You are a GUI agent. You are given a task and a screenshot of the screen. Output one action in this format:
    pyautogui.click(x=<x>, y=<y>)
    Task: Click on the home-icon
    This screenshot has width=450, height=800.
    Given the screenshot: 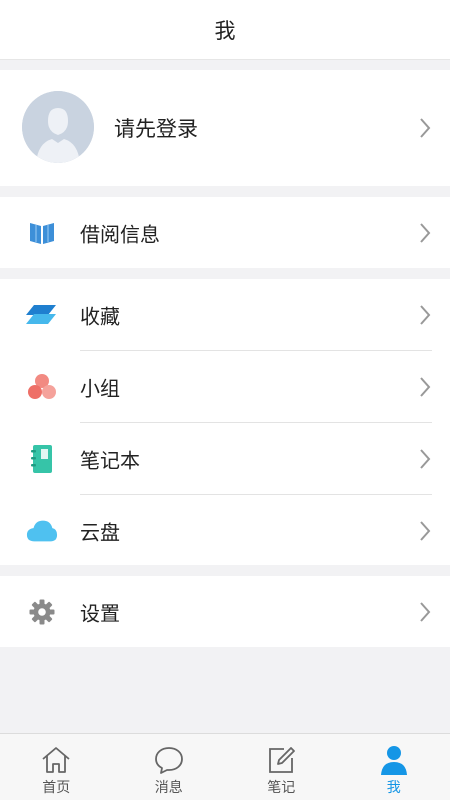 What is the action you would take?
    pyautogui.click(x=56, y=760)
    